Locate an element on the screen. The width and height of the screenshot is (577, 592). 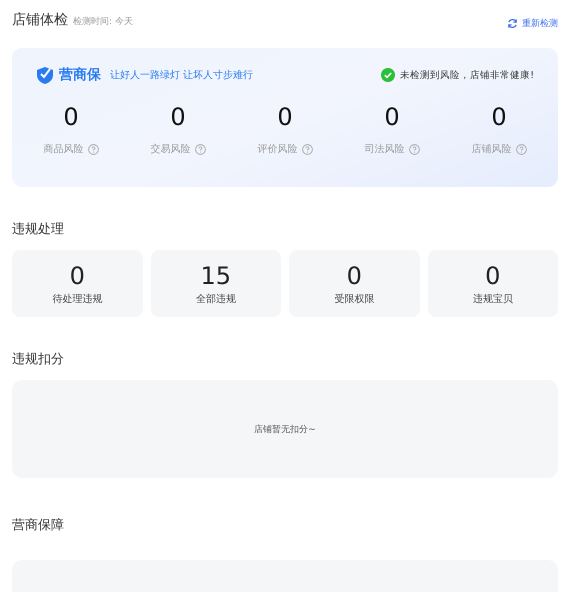
stat-label: 全部违规 is located at coordinates (216, 299).